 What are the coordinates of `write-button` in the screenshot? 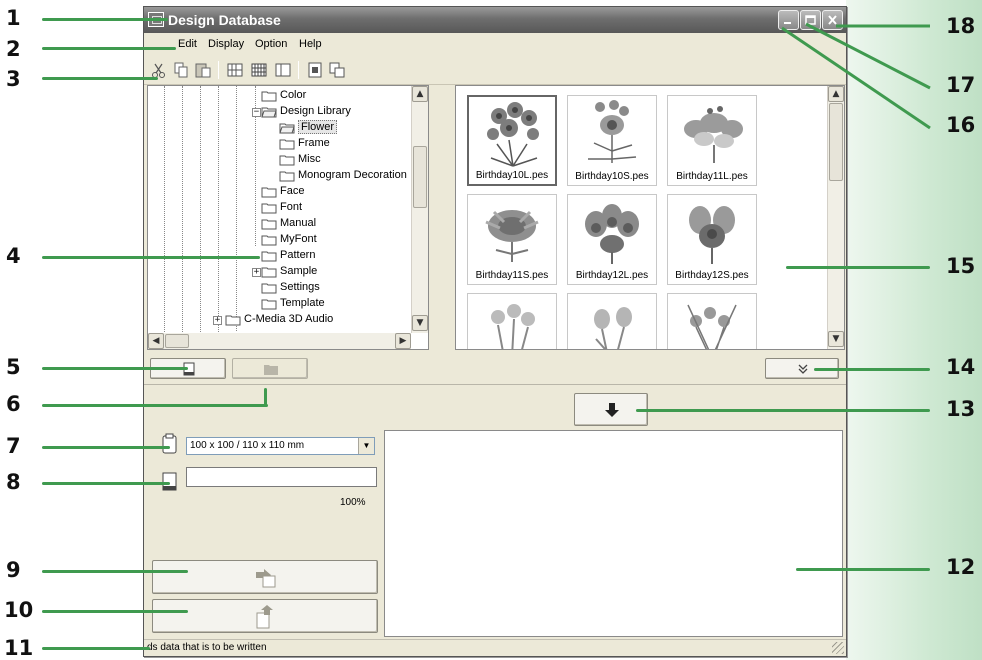 It's located at (265, 577).